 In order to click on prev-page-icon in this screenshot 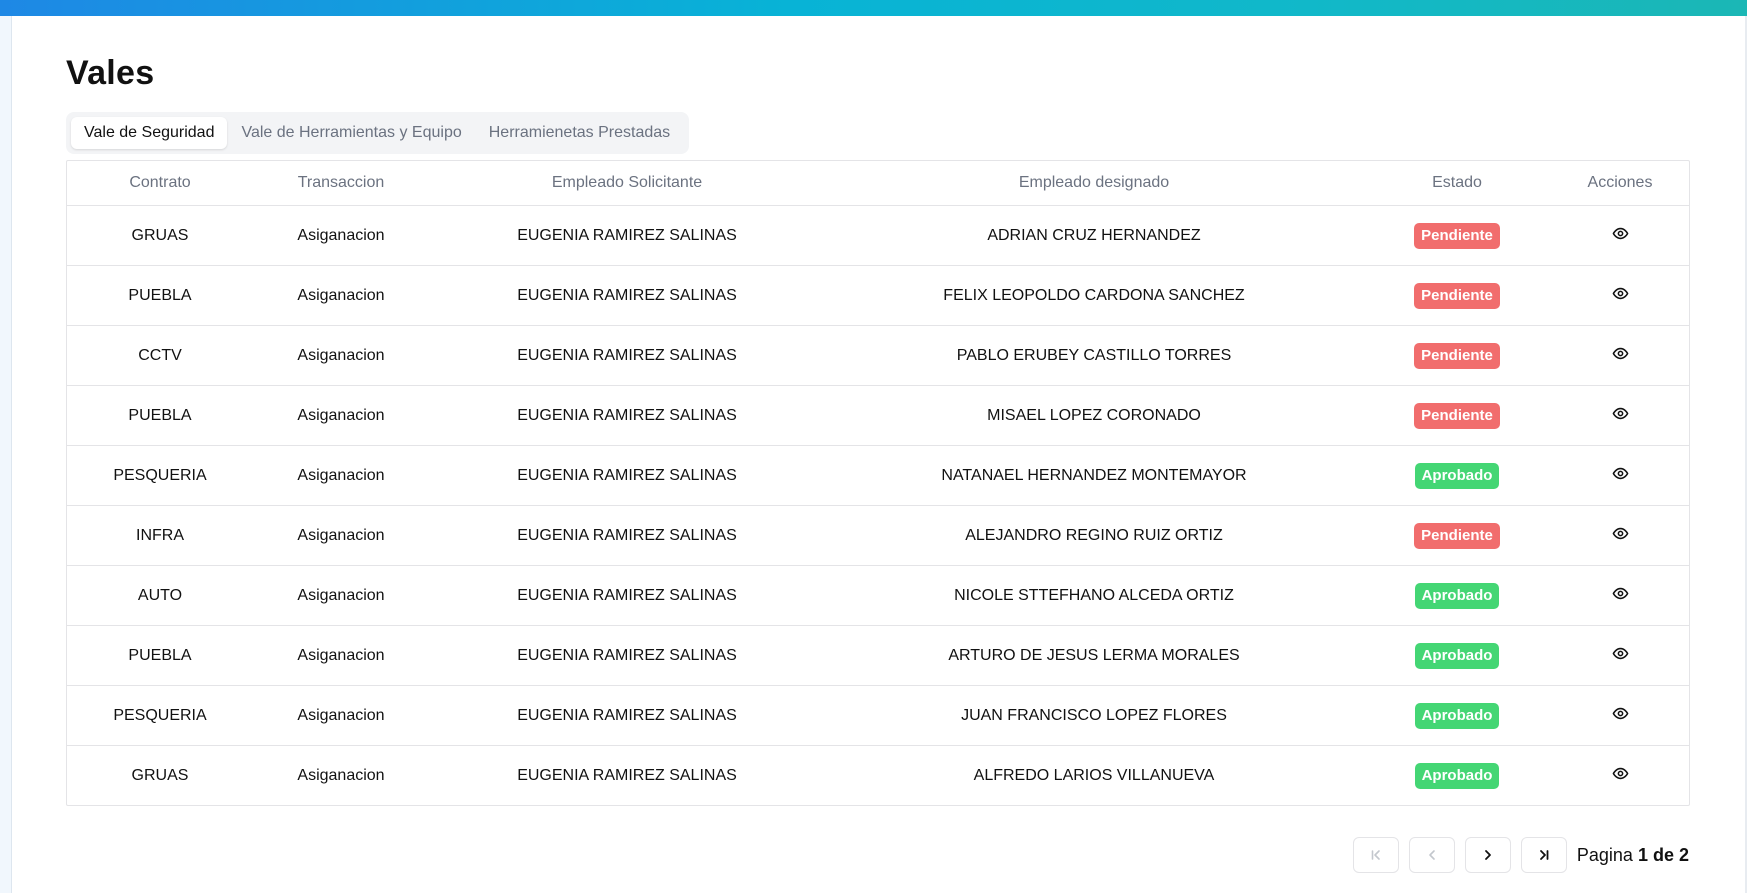, I will do `click(1432, 855)`.